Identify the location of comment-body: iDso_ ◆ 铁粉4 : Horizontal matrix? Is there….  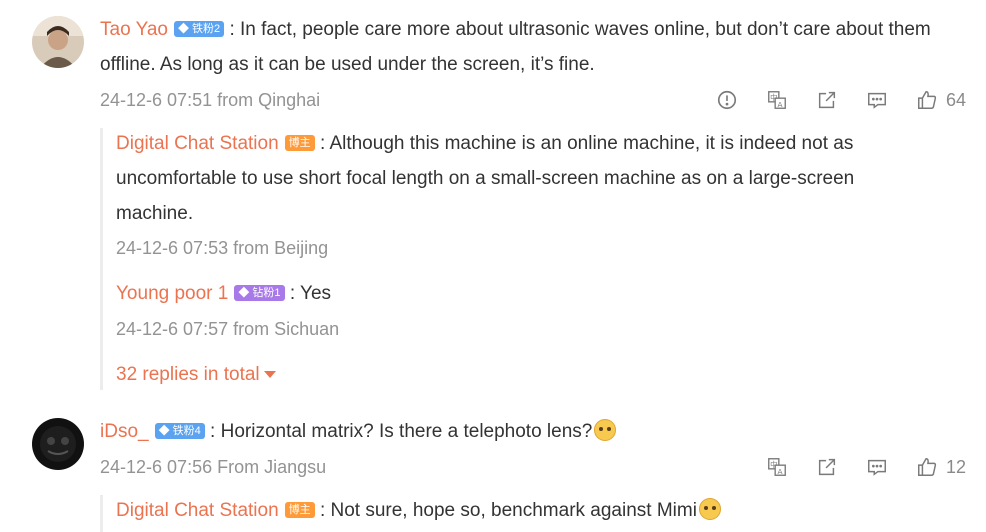
(530, 431).